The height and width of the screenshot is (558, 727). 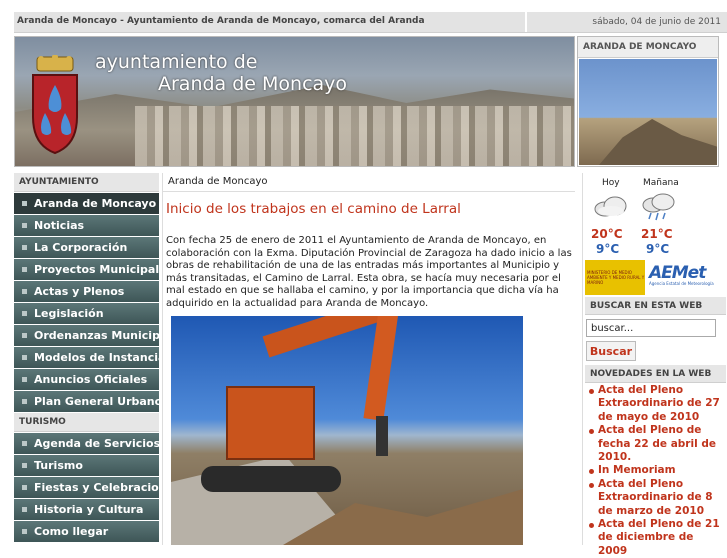 I want to click on rain-cloud-icon, so click(x=658, y=207).